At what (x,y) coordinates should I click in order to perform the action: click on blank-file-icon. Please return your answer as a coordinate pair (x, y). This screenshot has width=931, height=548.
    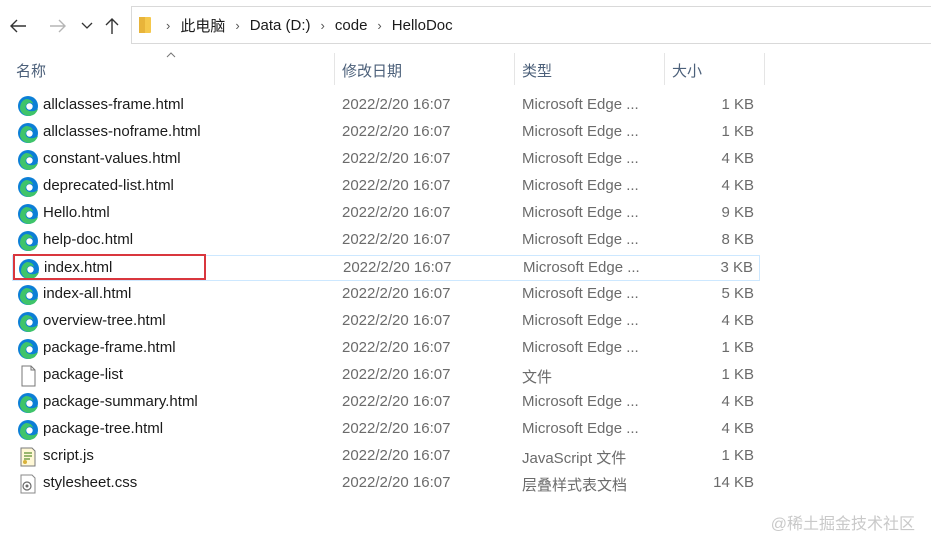
    Looking at the image, I should click on (28, 376).